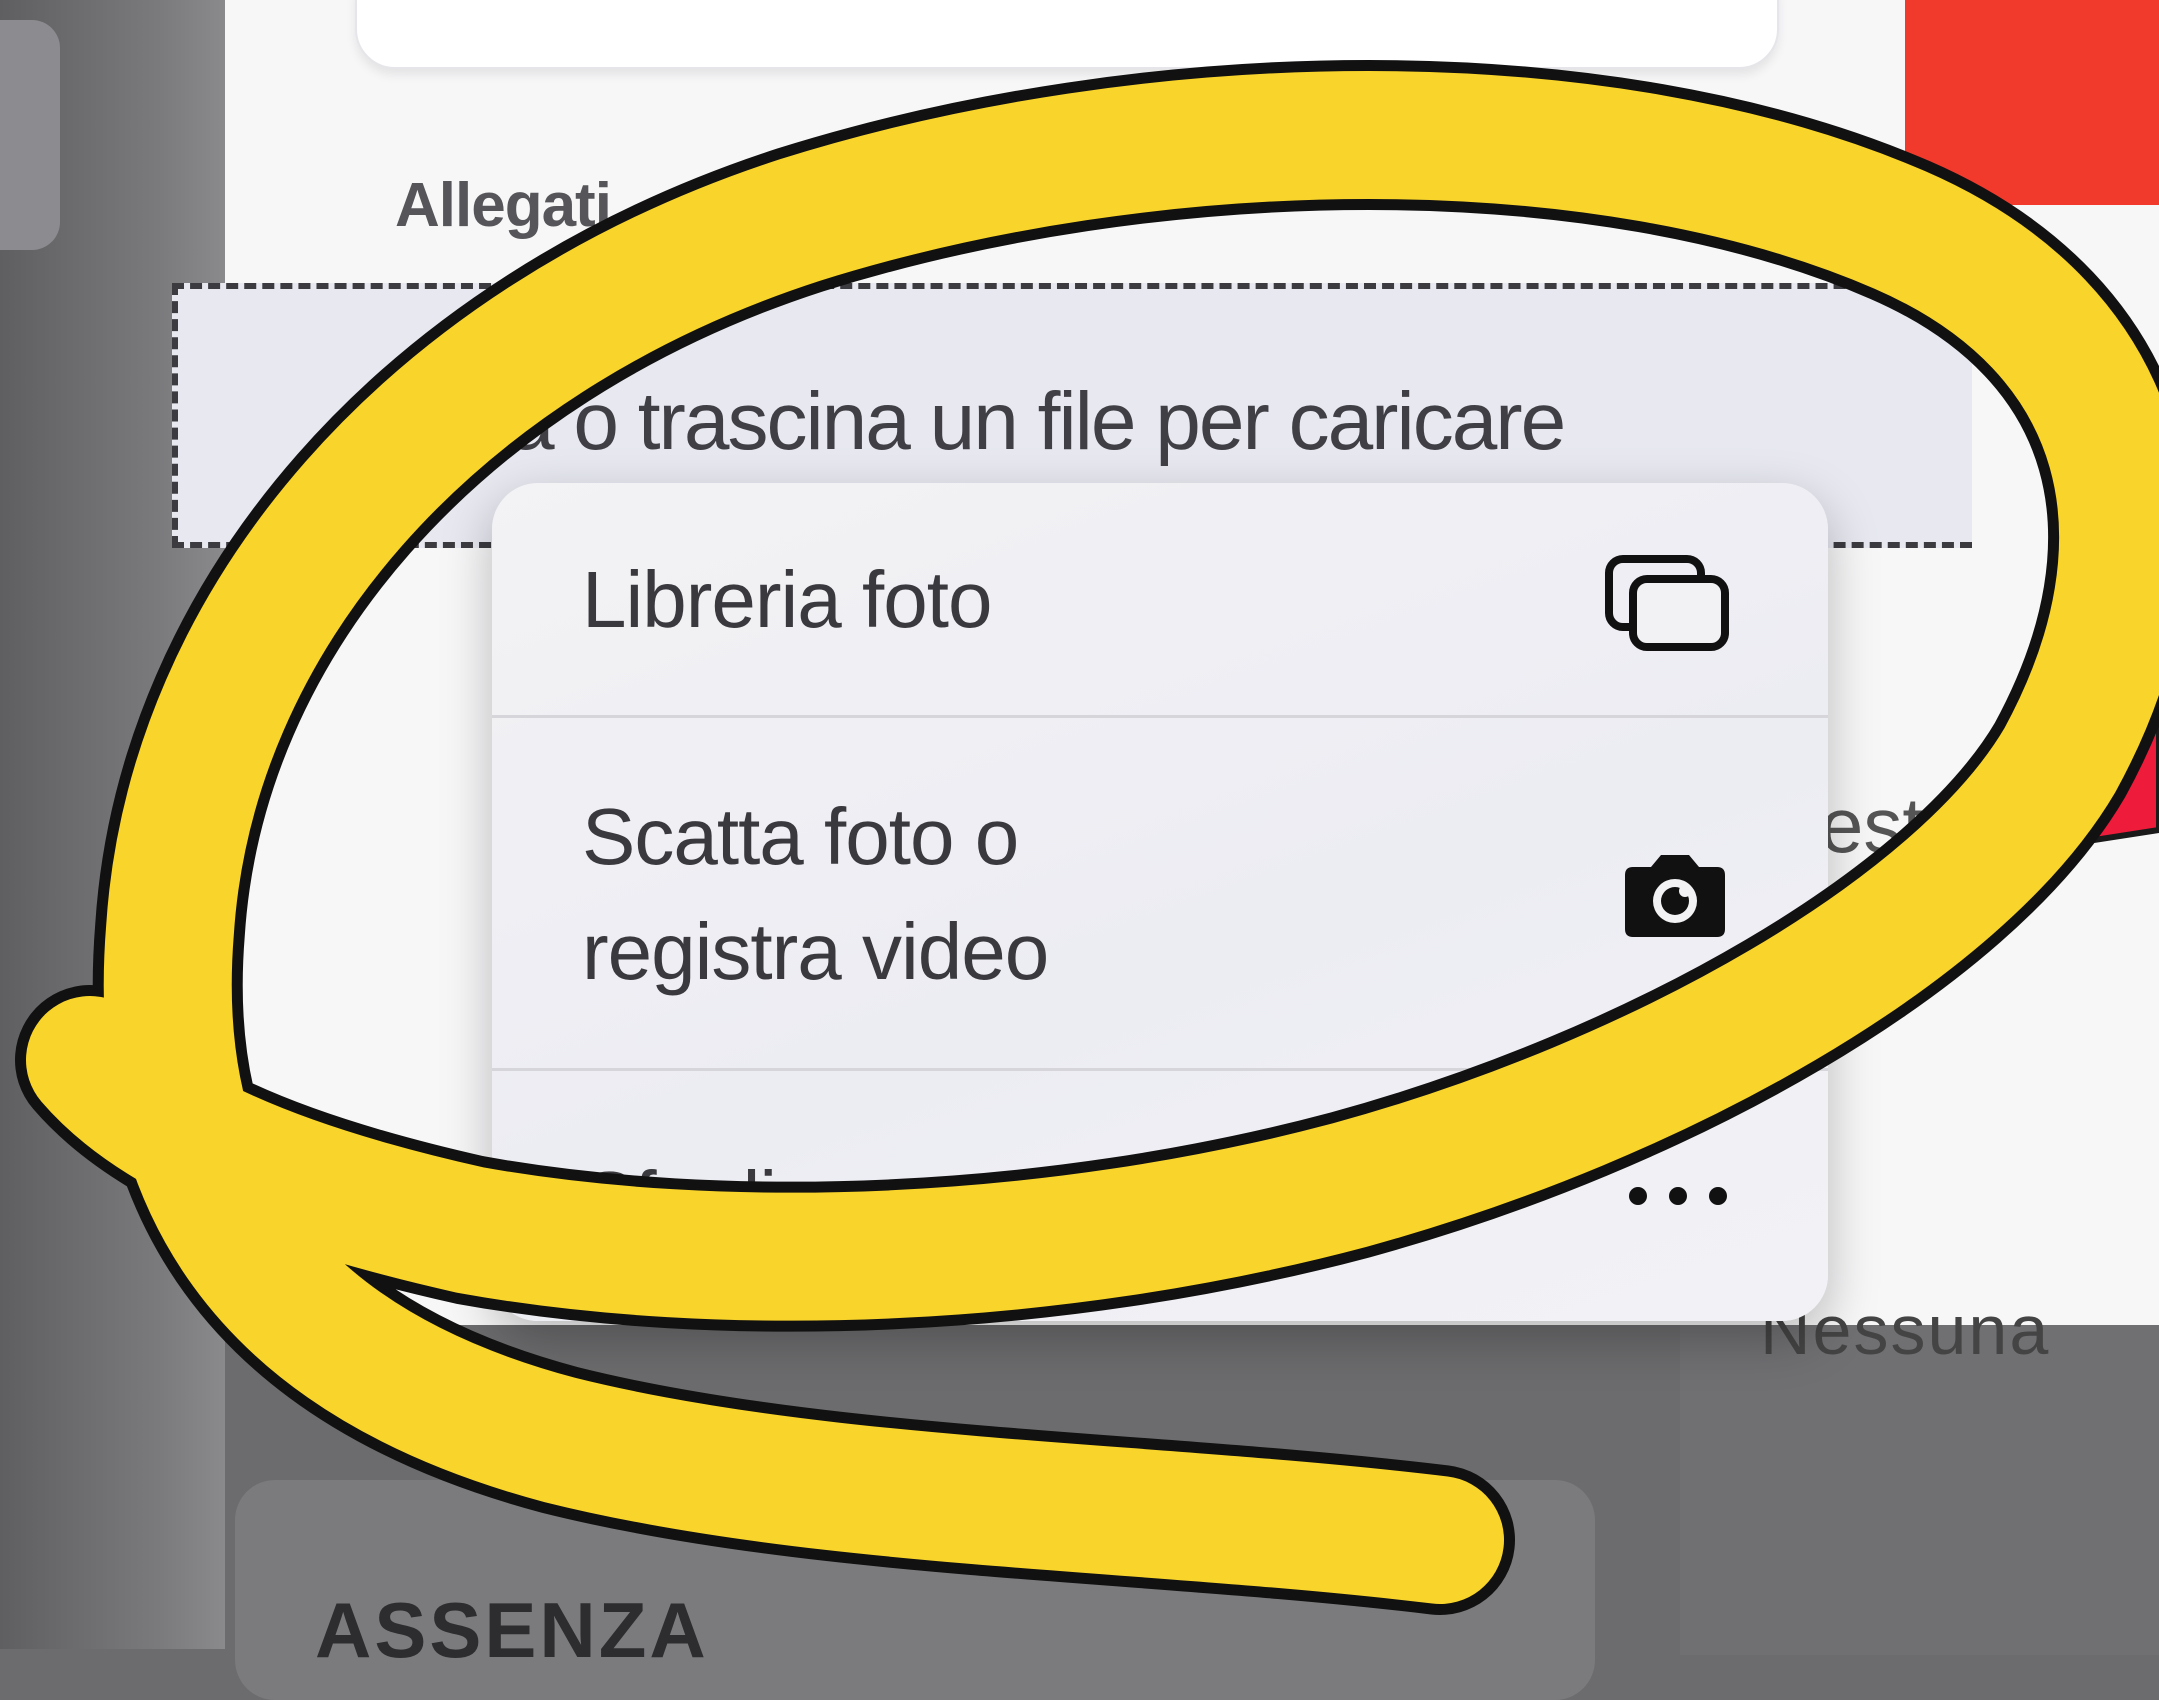 Image resolution: width=2159 pixels, height=1700 pixels. What do you see at coordinates (787, 599) in the screenshot?
I see `menu-item-label: Libreria foto` at bounding box center [787, 599].